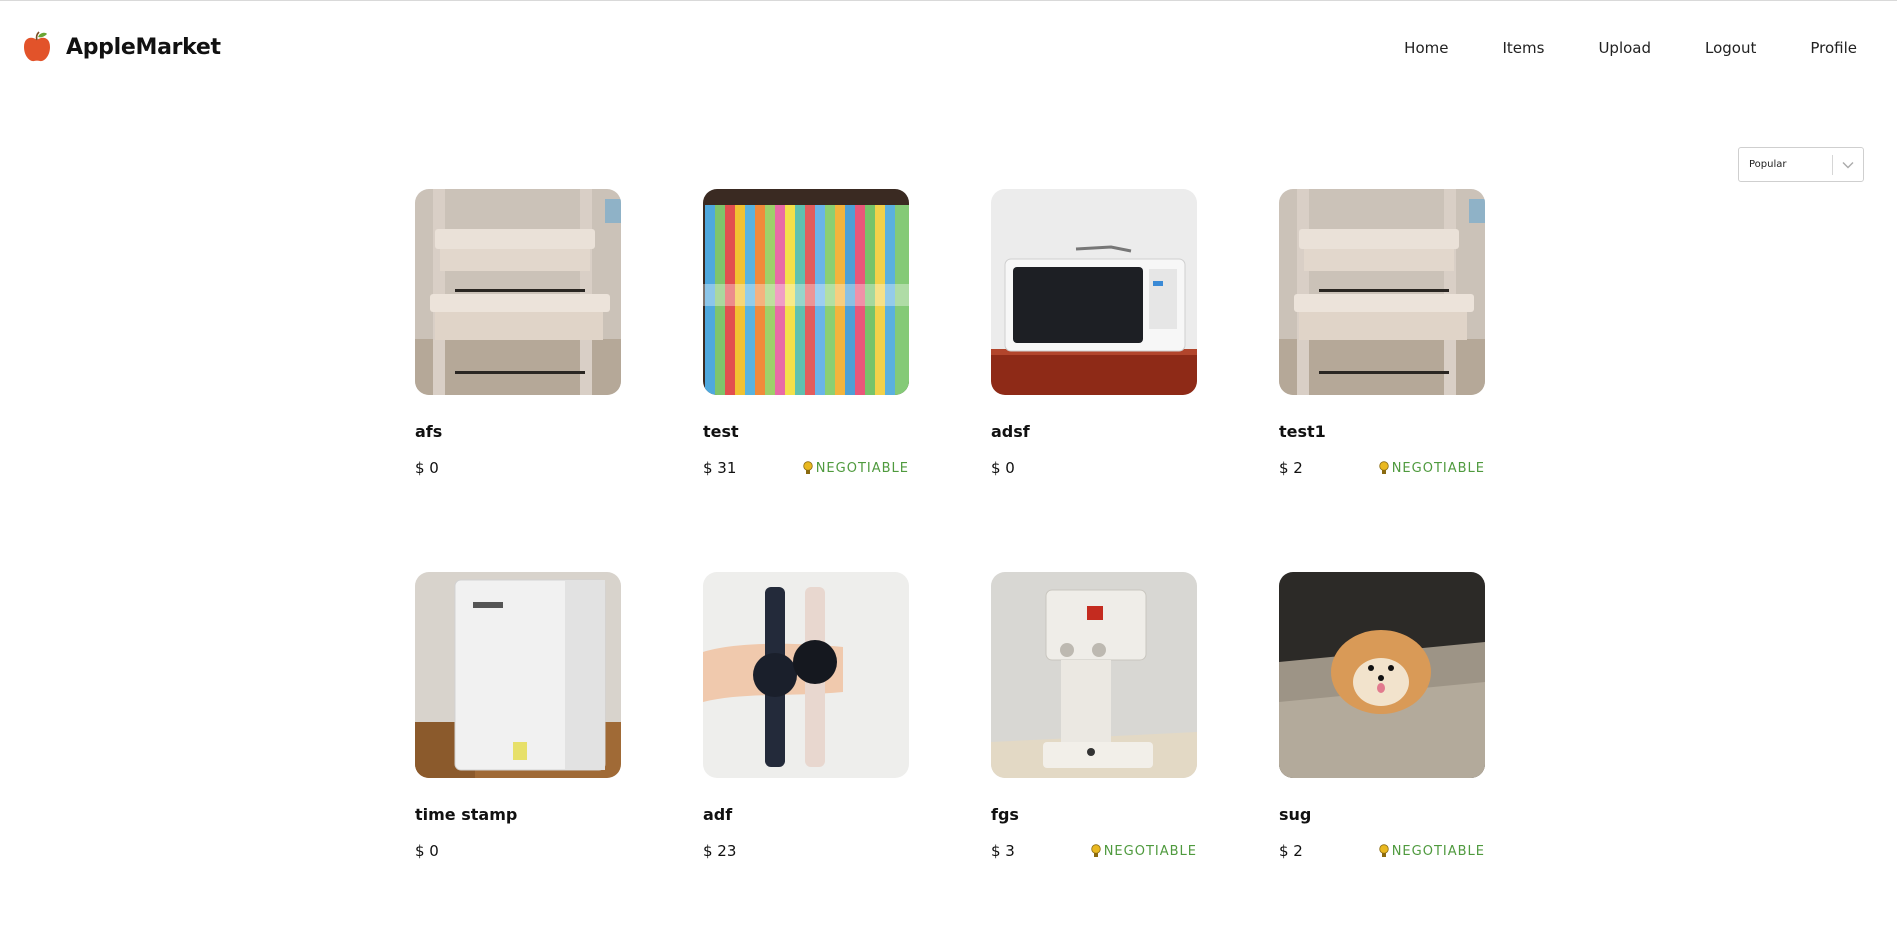  I want to click on chevron-down-icon, so click(1848, 165).